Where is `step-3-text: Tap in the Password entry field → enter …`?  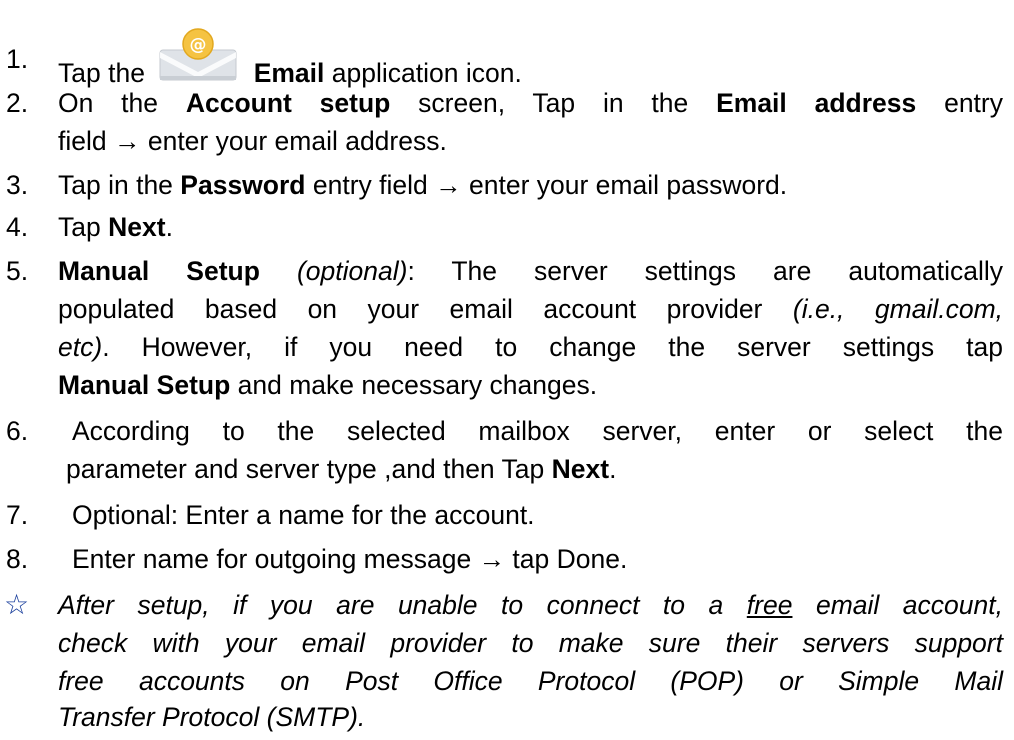 step-3-text: Tap in the Password entry field → enter … is located at coordinates (423, 185).